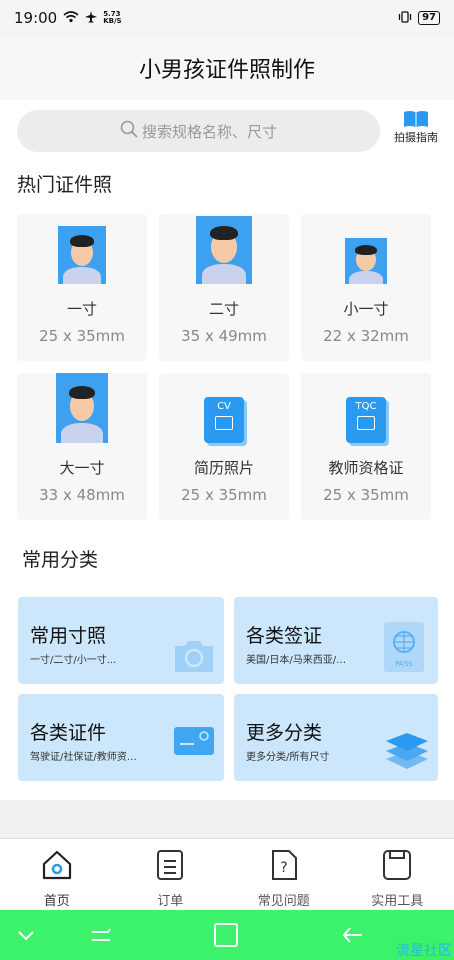 This screenshot has width=454, height=960. What do you see at coordinates (223, 468) in the screenshot?
I see `spec-name: 简历照片` at bounding box center [223, 468].